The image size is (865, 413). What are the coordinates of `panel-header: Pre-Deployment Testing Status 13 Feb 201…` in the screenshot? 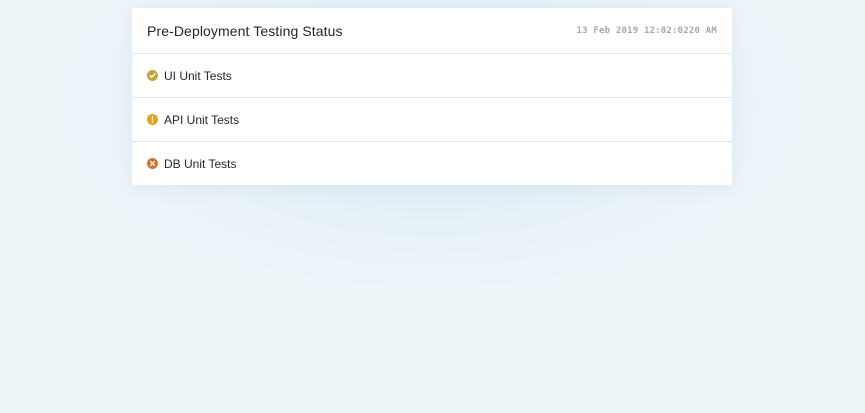 It's located at (432, 31).